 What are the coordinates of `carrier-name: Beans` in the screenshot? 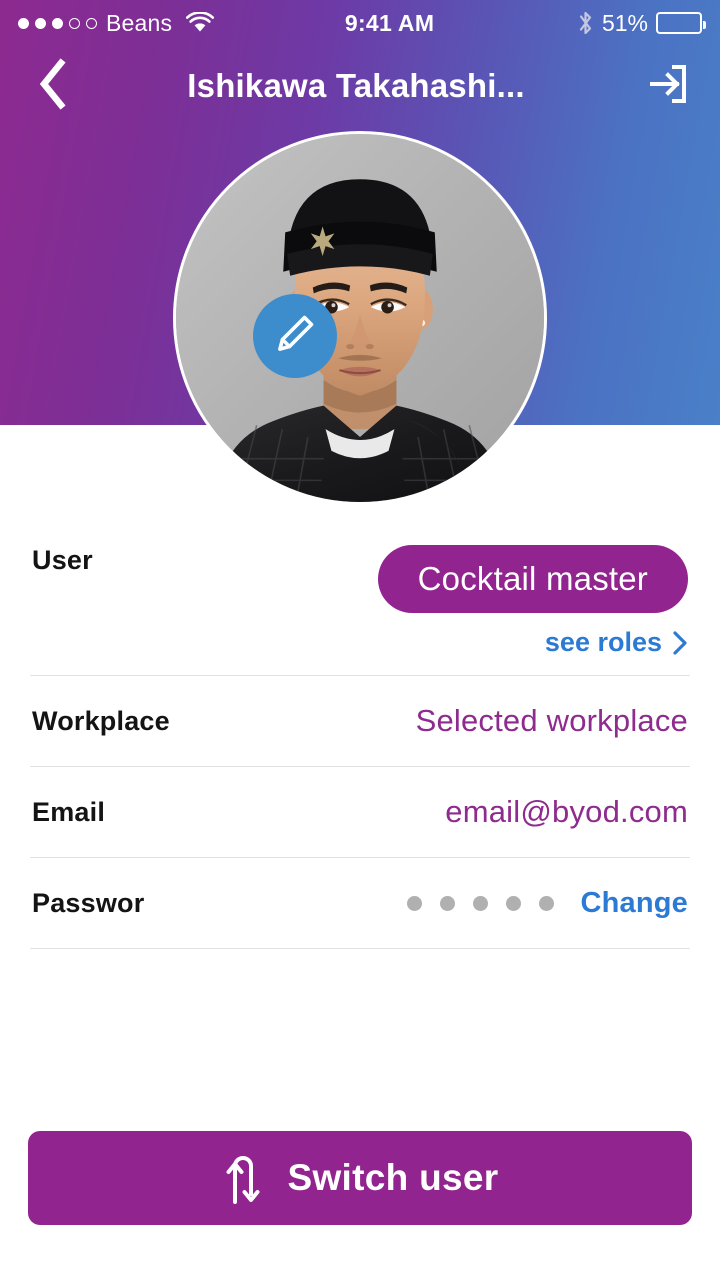 It's located at (139, 22).